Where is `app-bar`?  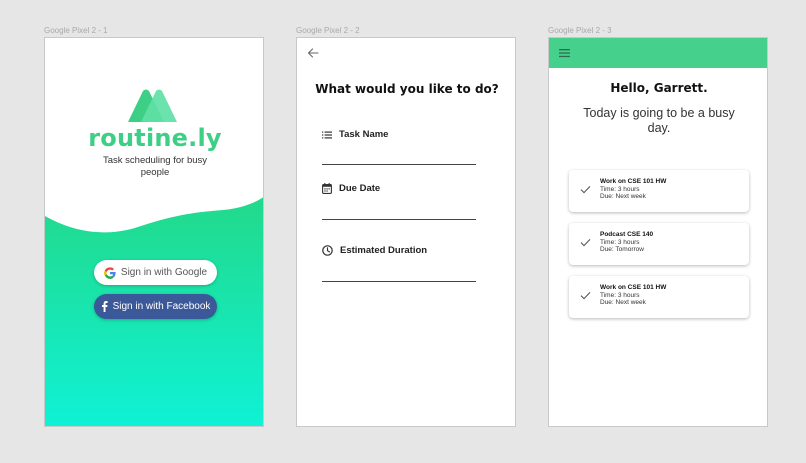 app-bar is located at coordinates (658, 53).